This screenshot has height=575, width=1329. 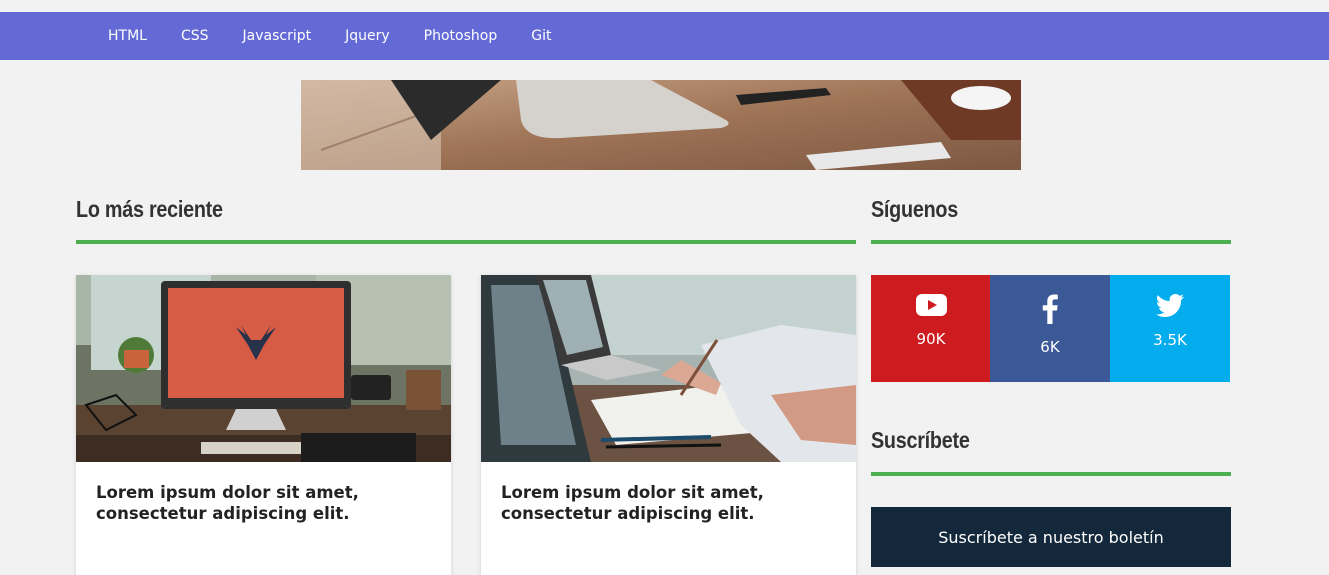 What do you see at coordinates (1050, 309) in the screenshot?
I see `facebook-icon` at bounding box center [1050, 309].